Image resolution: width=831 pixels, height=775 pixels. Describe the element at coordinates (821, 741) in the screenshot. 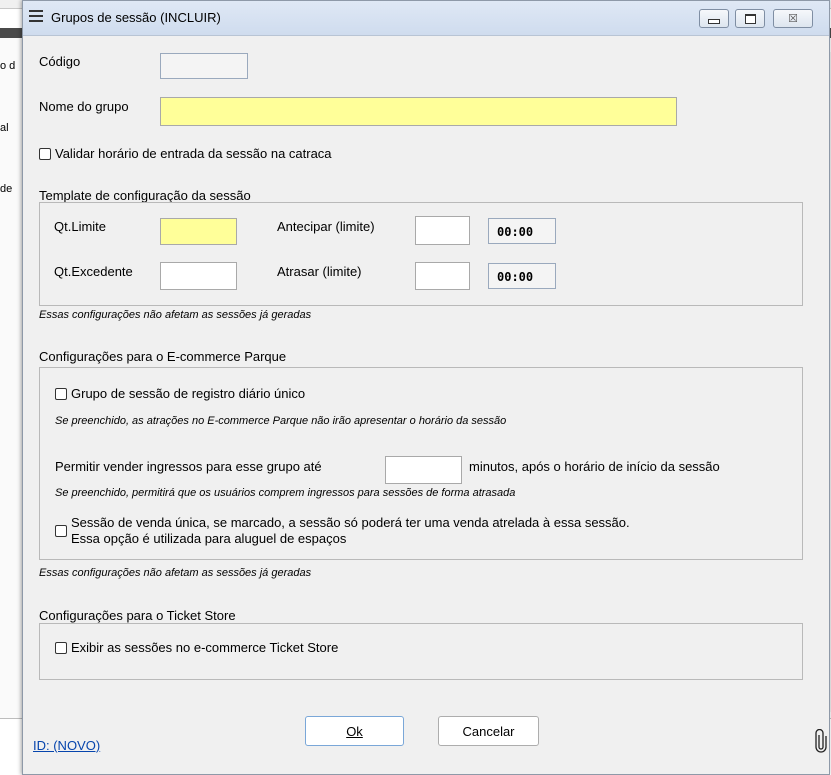

I see `paperclip-icon` at that location.